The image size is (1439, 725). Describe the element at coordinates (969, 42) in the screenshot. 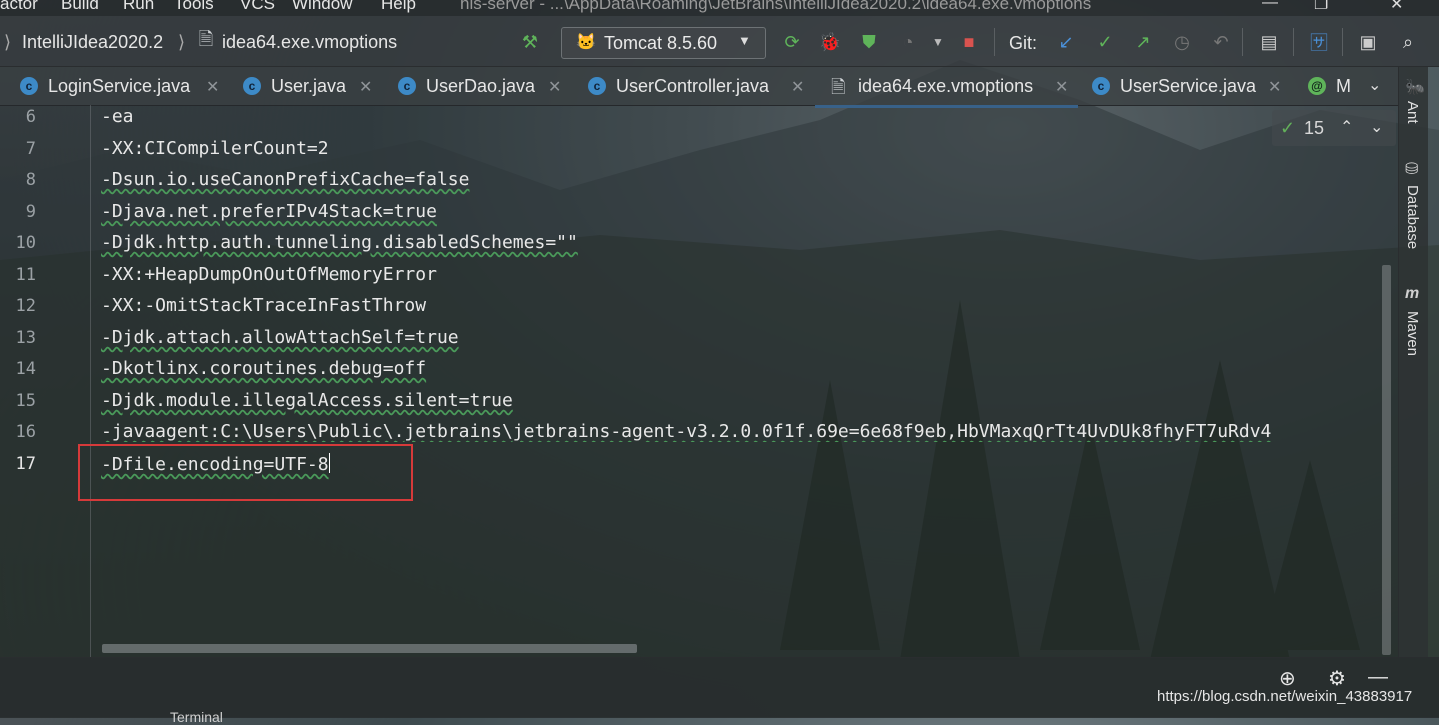

I see `stop-icon: ■` at that location.